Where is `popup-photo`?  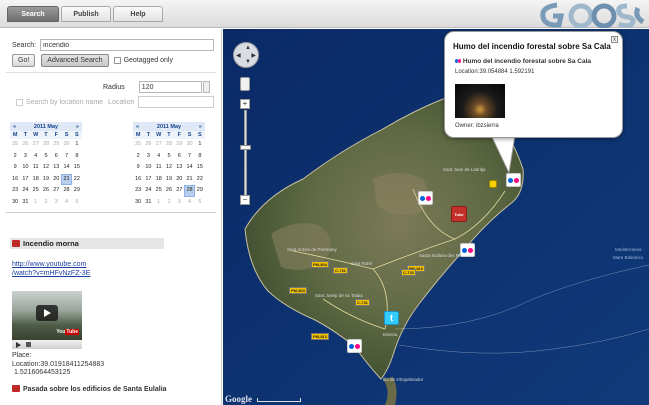 popup-photo is located at coordinates (480, 101).